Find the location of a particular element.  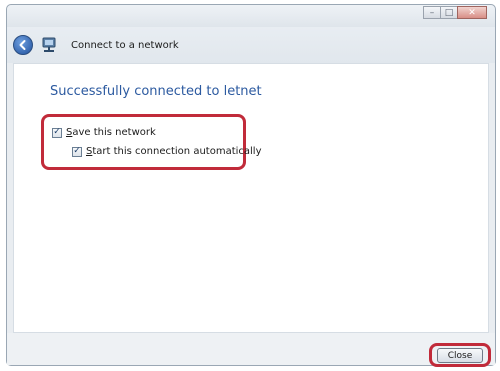

window-close-button: ✕ is located at coordinates (472, 12).